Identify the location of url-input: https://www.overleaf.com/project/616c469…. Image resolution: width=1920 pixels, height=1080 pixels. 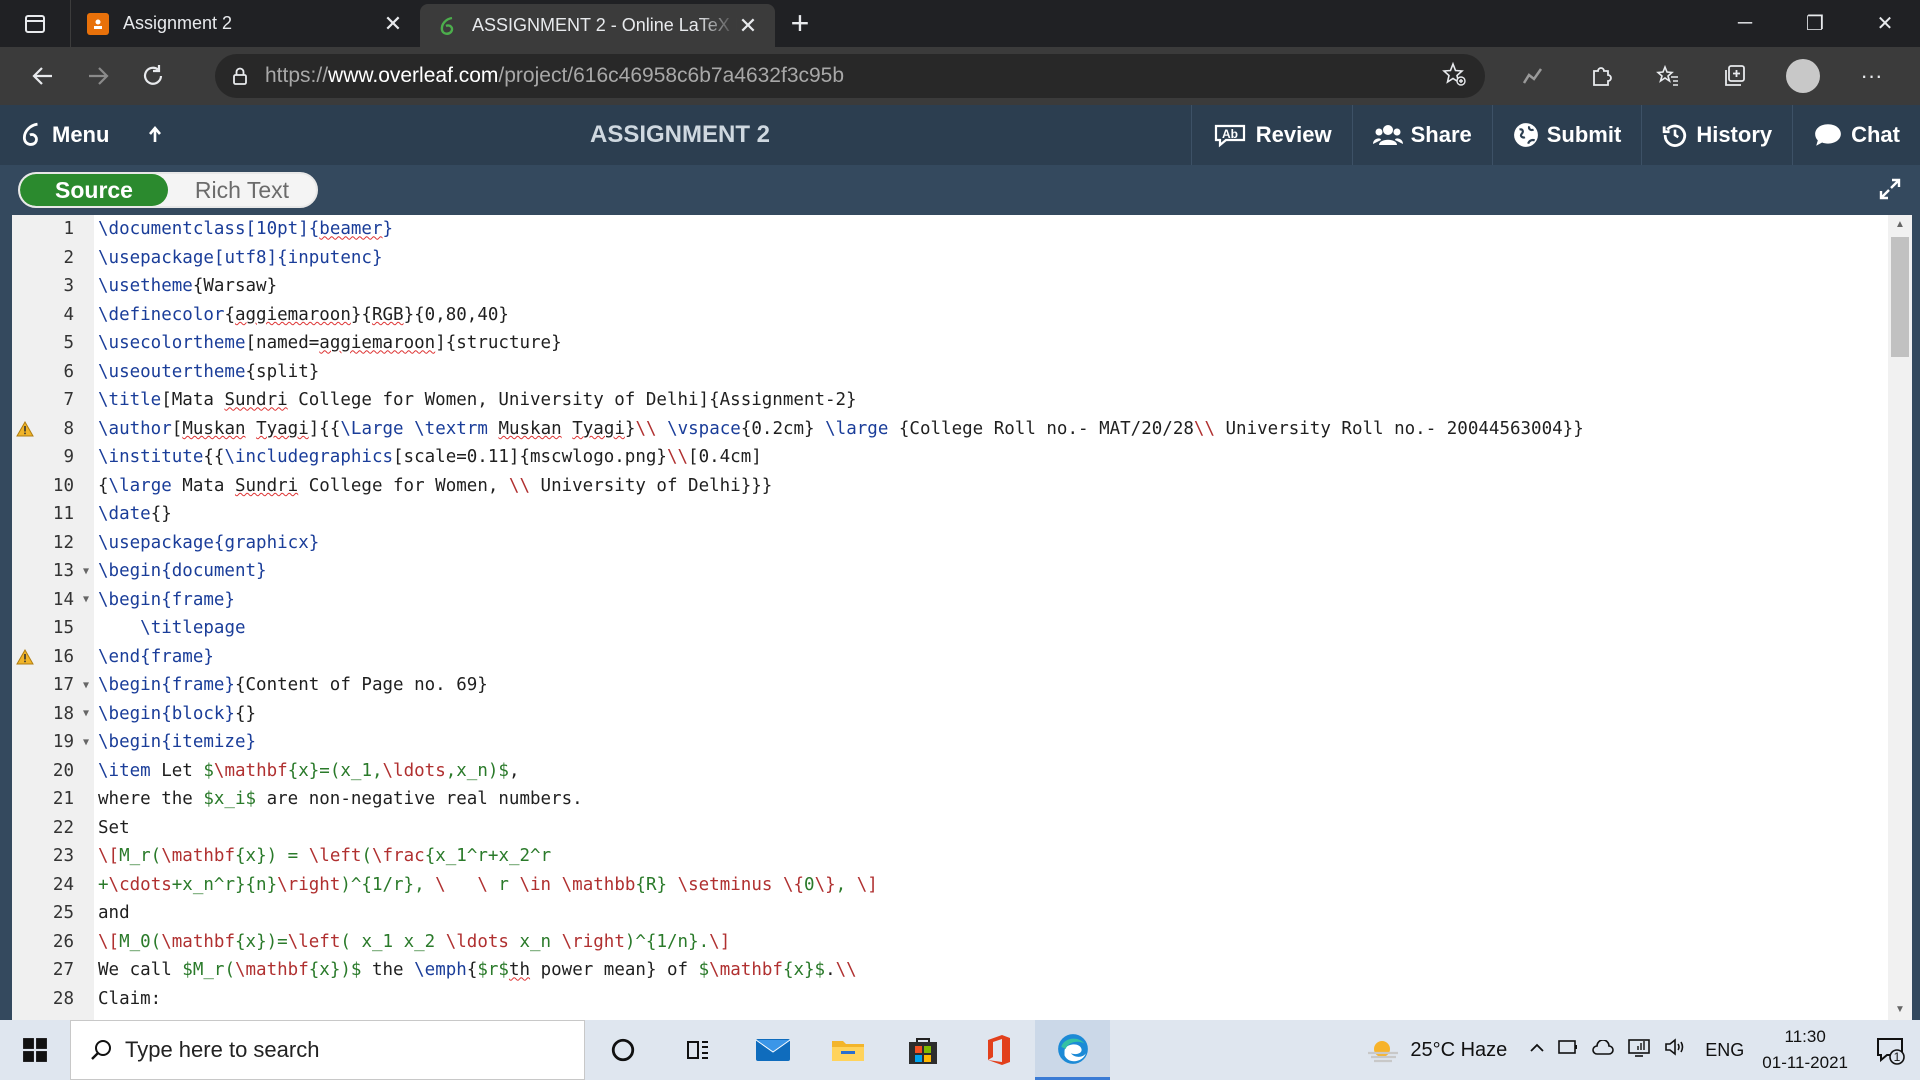
(850, 76).